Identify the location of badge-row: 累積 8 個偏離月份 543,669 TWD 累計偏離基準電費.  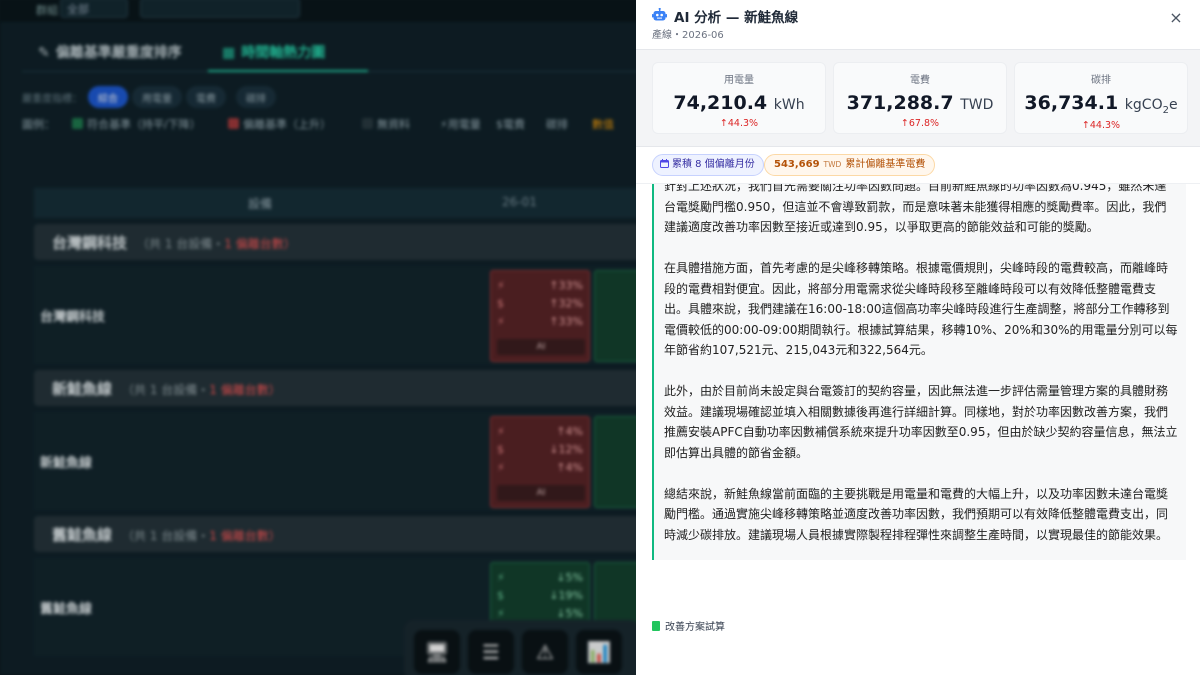
(918, 166).